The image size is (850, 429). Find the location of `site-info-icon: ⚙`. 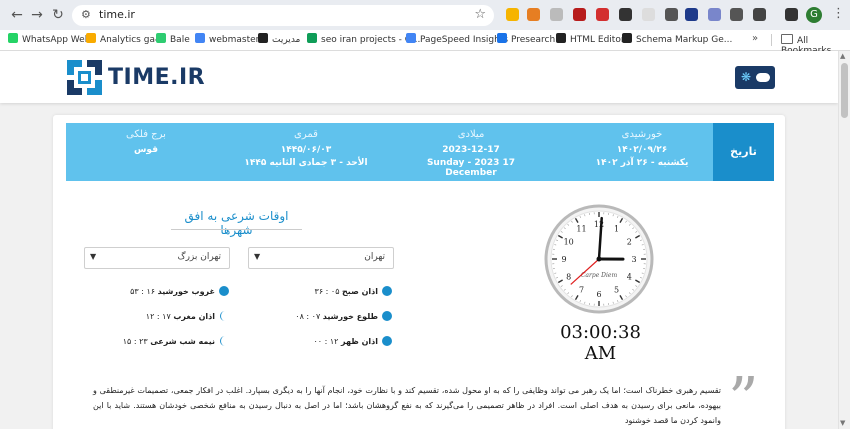

site-info-icon: ⚙ is located at coordinates (86, 14).